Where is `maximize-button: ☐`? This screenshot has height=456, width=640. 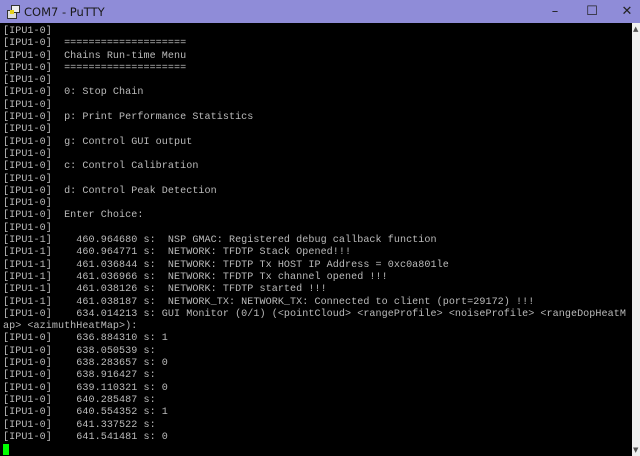
maximize-button: ☐ is located at coordinates (592, 11).